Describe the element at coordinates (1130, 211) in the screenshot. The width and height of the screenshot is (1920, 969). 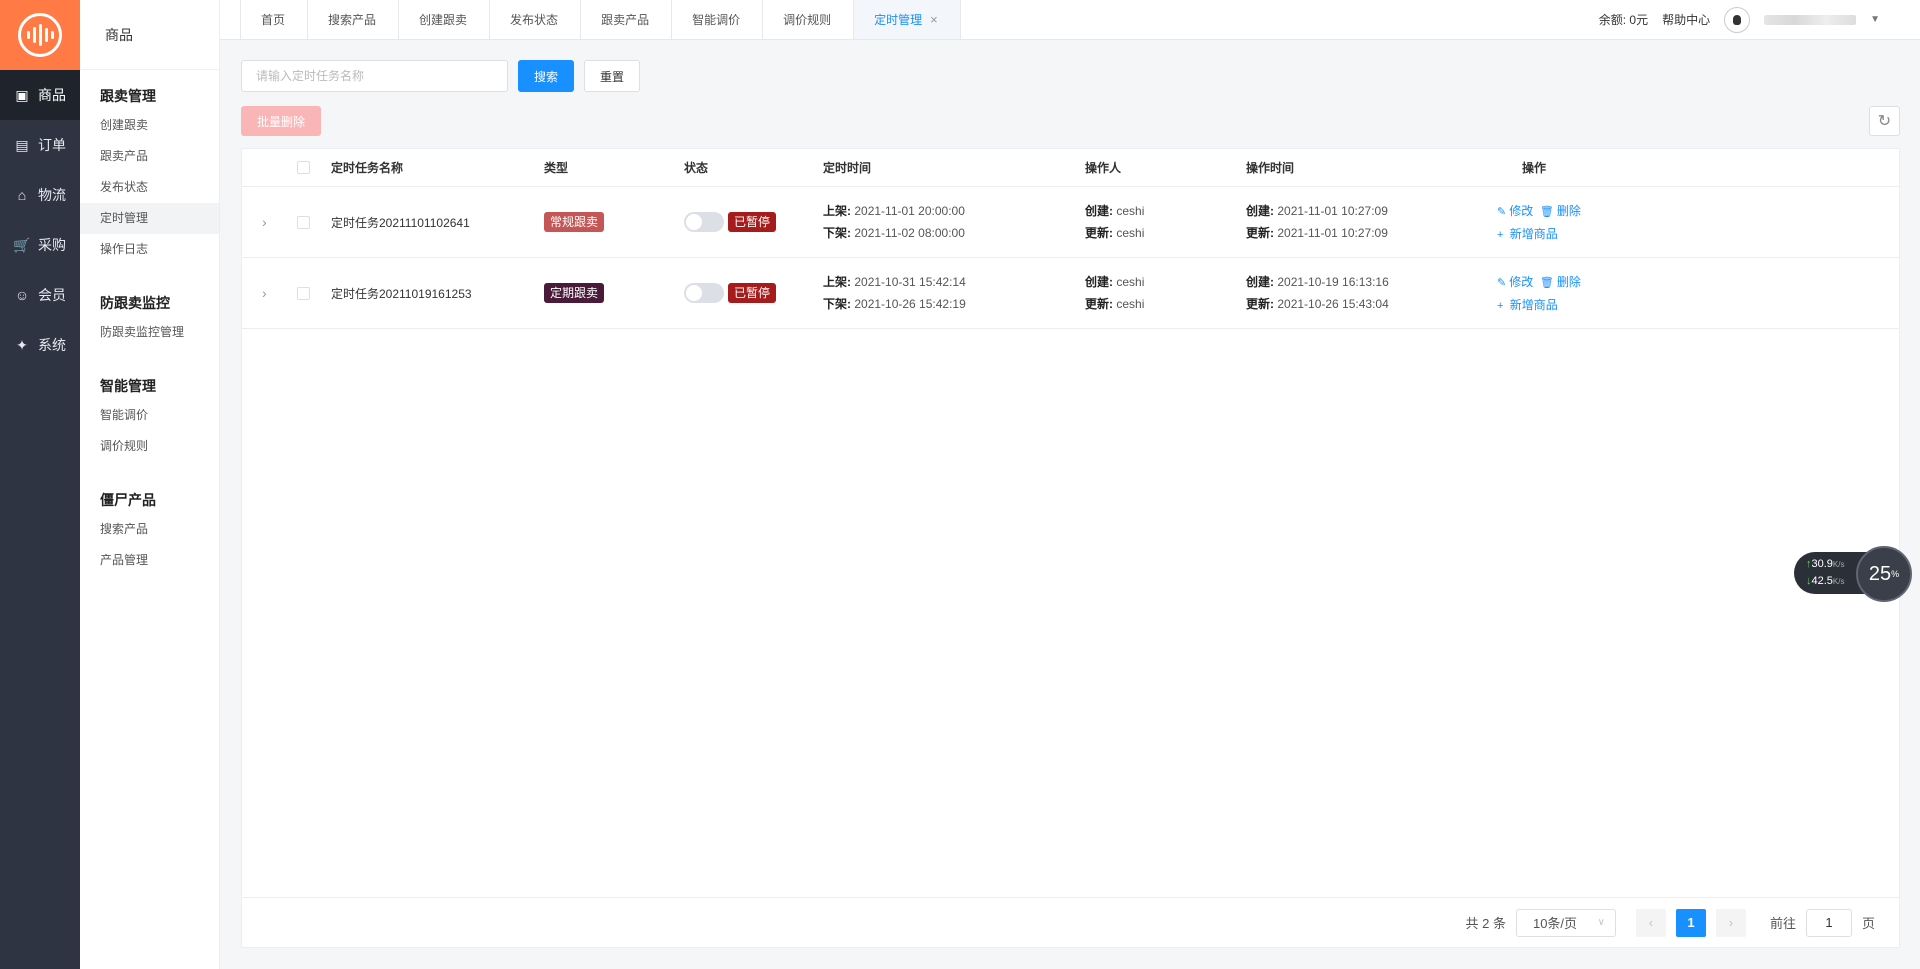
I see `created-by: ceshi` at that location.